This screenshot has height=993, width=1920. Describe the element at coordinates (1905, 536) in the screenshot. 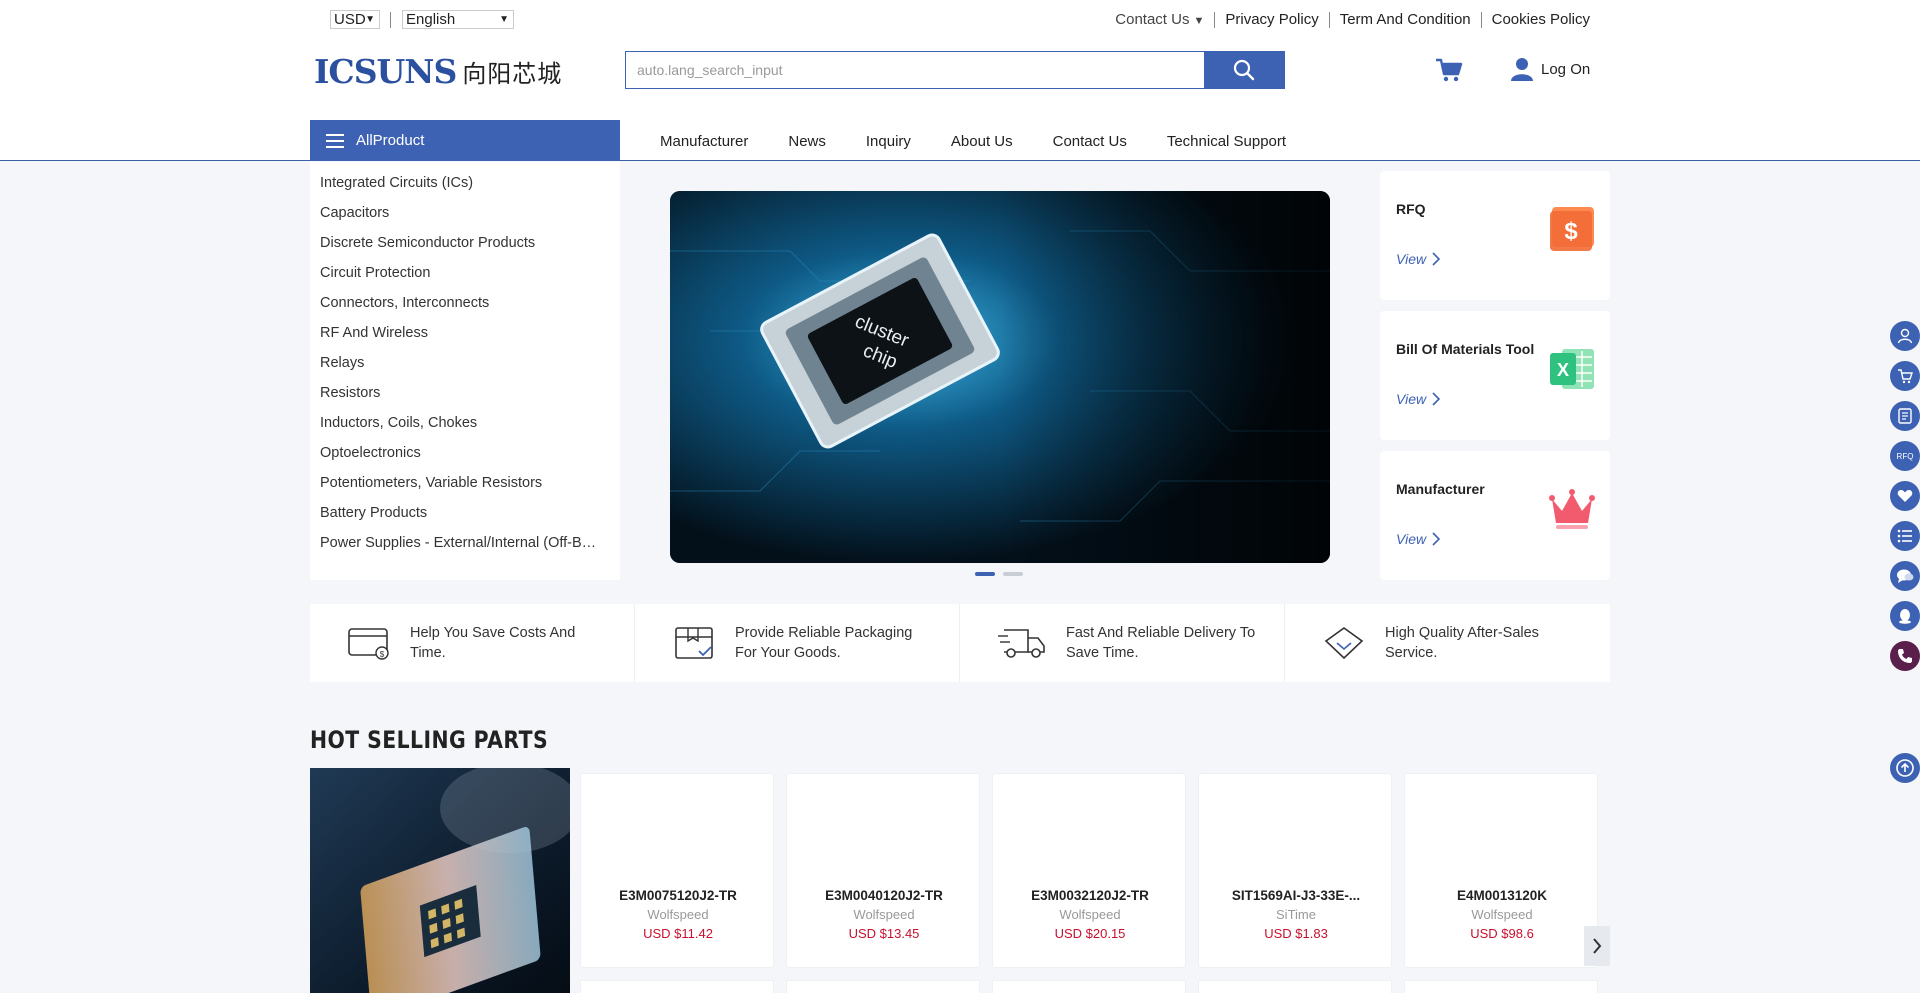

I see `list-float-button` at that location.